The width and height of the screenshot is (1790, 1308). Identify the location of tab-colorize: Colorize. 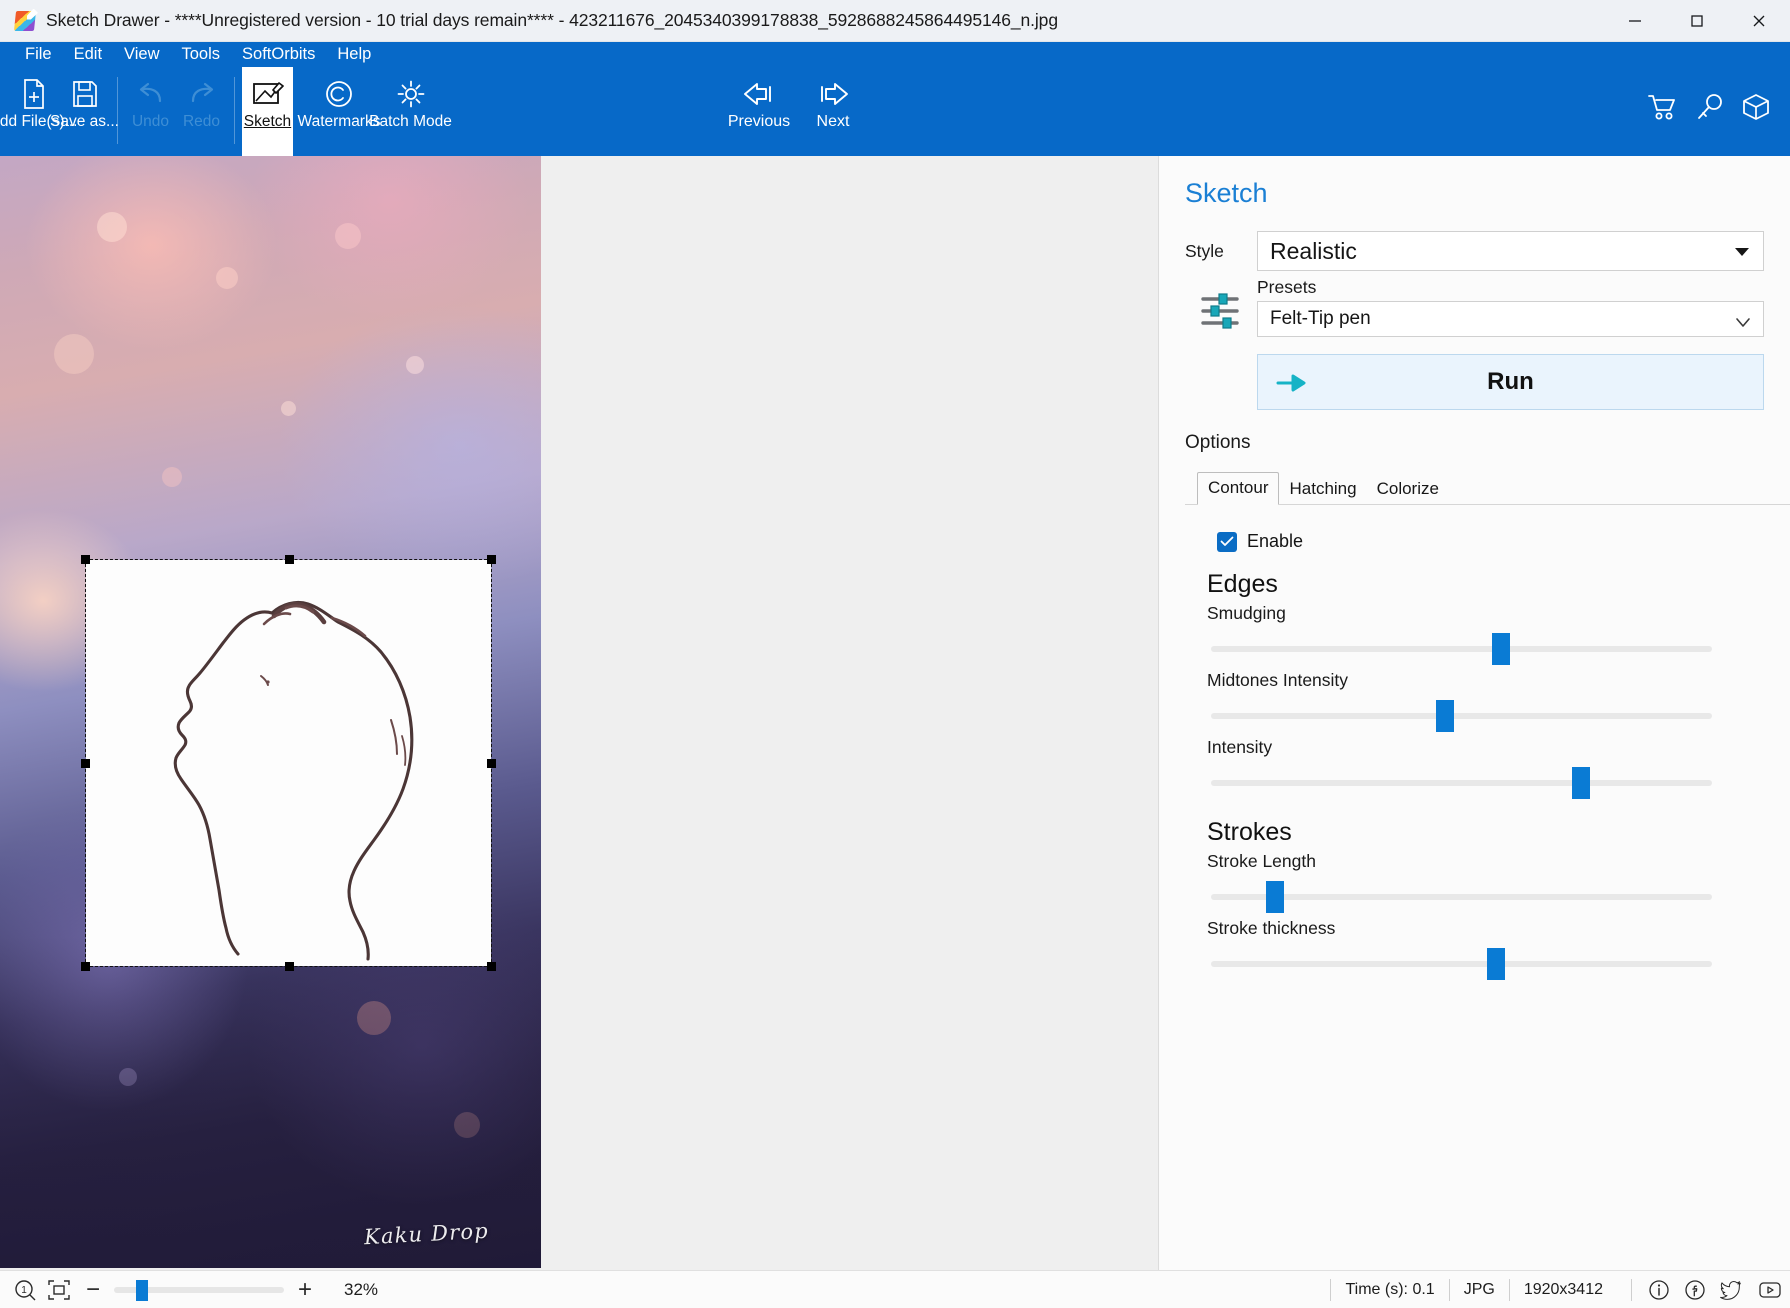
(1408, 489).